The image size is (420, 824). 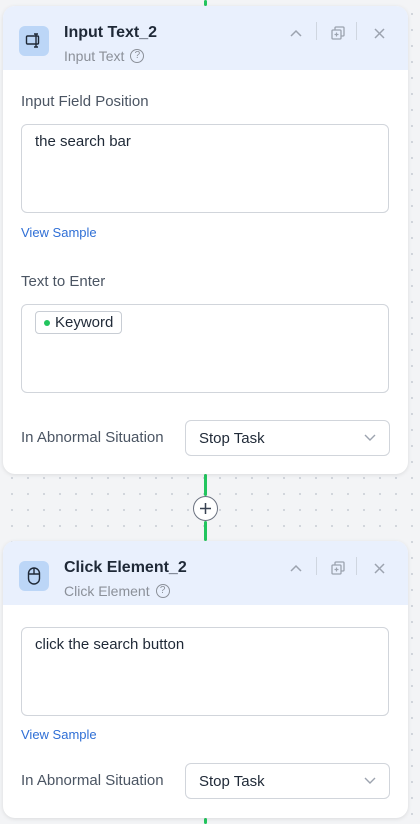 I want to click on text-to-enter-input: Keyword, so click(x=205, y=348).